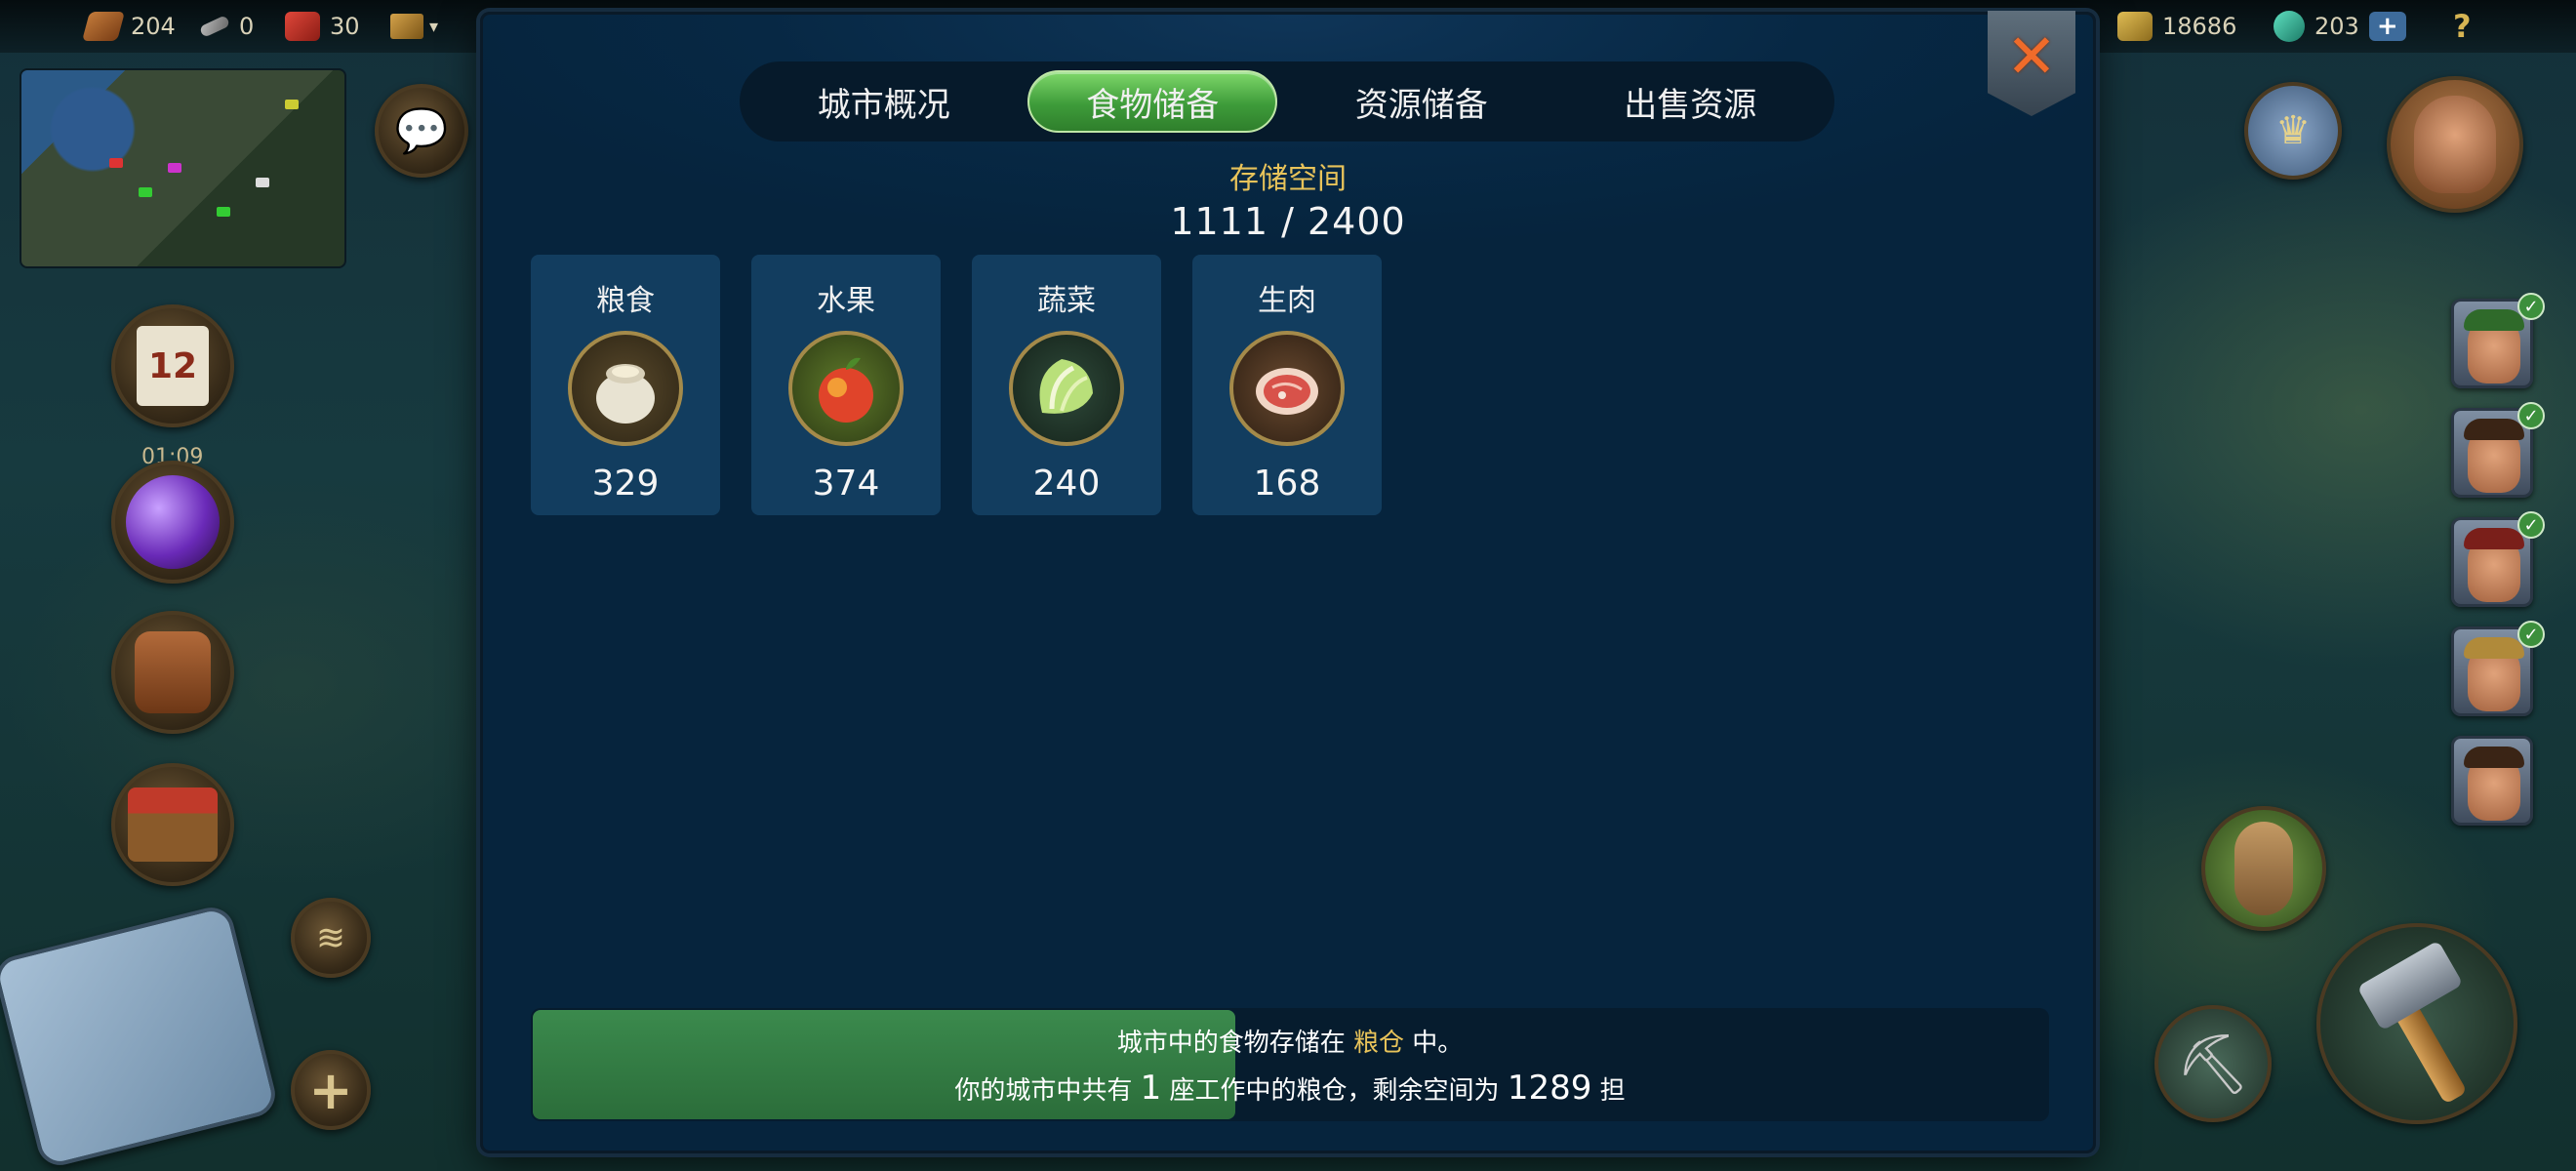  What do you see at coordinates (1066, 301) in the screenshot?
I see `food-label: 蔬菜` at bounding box center [1066, 301].